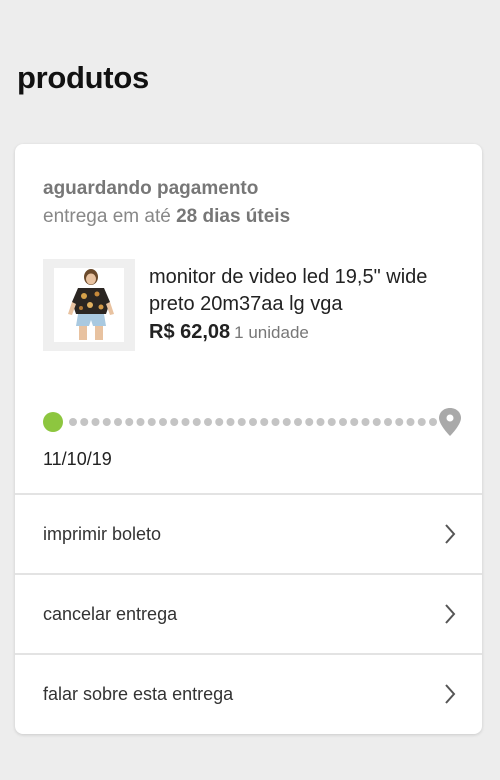  I want to click on product-photo-icon, so click(89, 305).